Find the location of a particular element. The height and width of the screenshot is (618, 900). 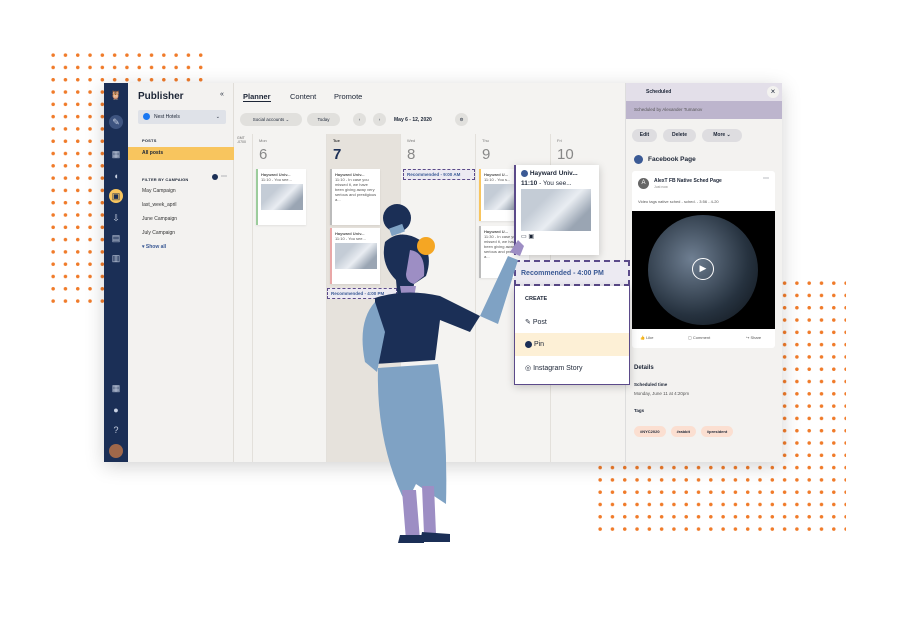

day-number: 10 is located at coordinates (565, 154).